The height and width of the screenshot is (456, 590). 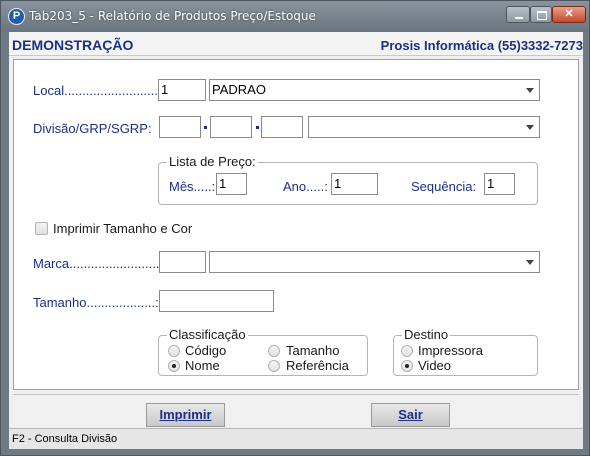 I want to click on tamanho-cor-checkbox, so click(x=41, y=228).